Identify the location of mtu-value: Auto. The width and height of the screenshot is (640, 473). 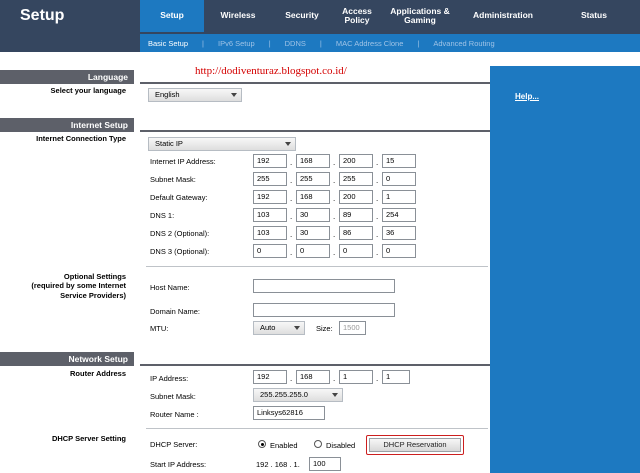
(268, 327).